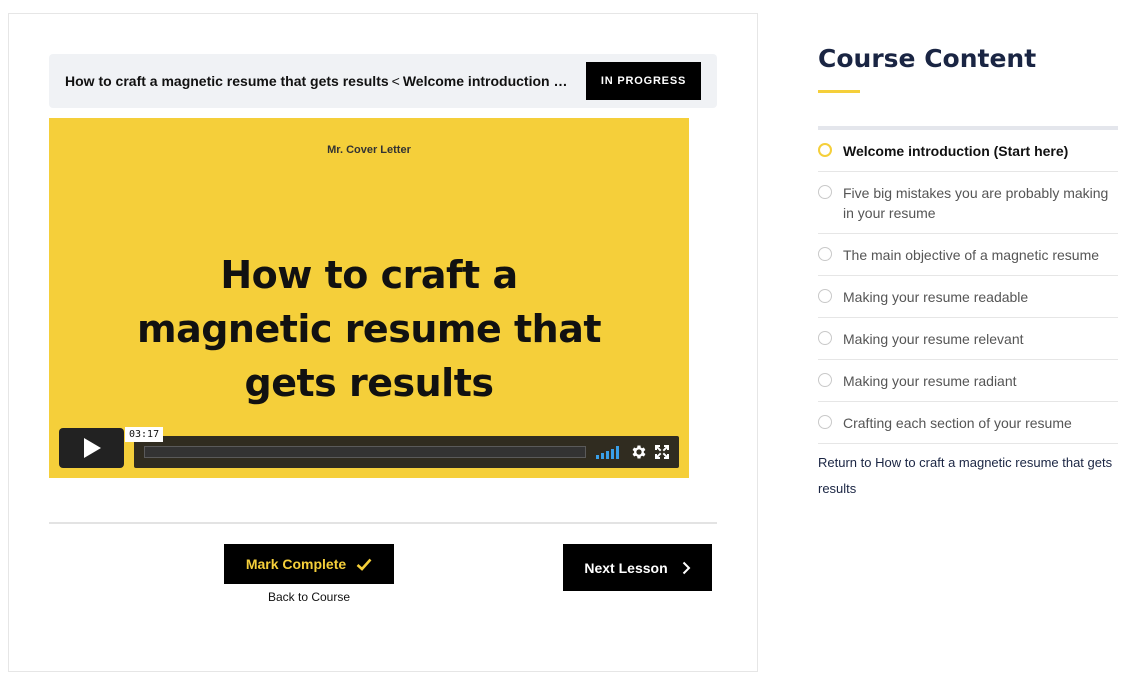  Describe the element at coordinates (643, 81) in the screenshot. I see `status-badge: IN PROGRESS` at that location.